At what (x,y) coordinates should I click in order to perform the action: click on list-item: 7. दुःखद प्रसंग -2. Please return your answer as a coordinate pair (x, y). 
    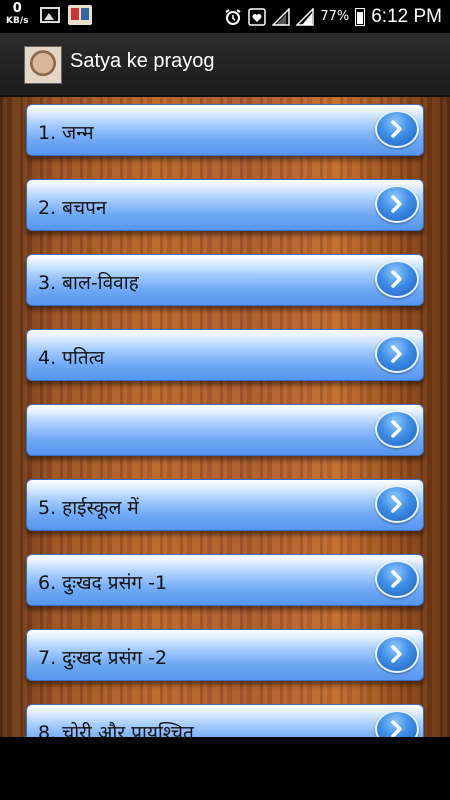
    Looking at the image, I should click on (225, 655).